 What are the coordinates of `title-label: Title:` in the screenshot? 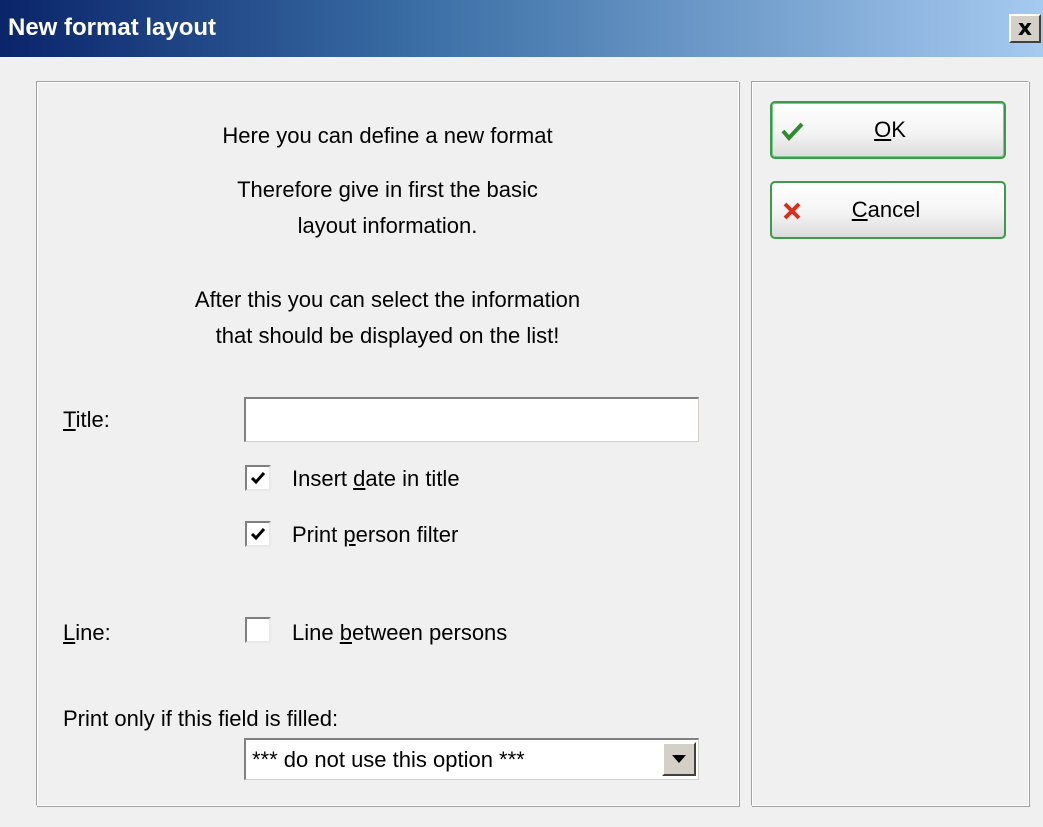 It's located at (86, 419).